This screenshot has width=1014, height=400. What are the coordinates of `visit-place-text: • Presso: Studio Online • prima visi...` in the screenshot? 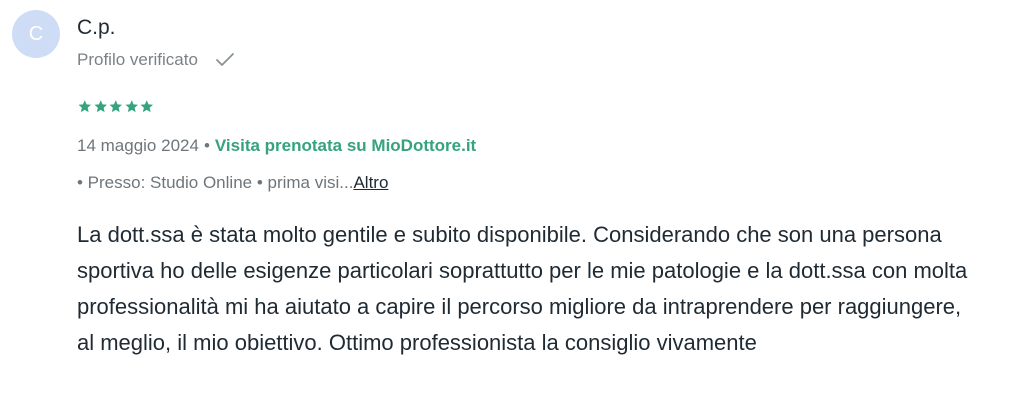 It's located at (215, 182).